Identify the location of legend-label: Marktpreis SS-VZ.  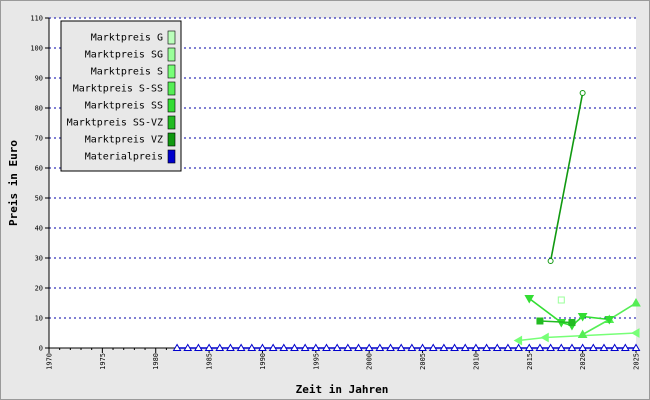
(115, 123).